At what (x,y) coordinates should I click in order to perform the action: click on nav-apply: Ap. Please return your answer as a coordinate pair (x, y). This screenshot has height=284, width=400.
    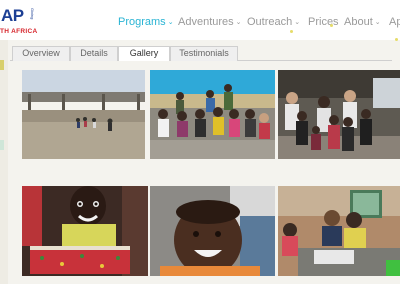
    Looking at the image, I should click on (394, 22).